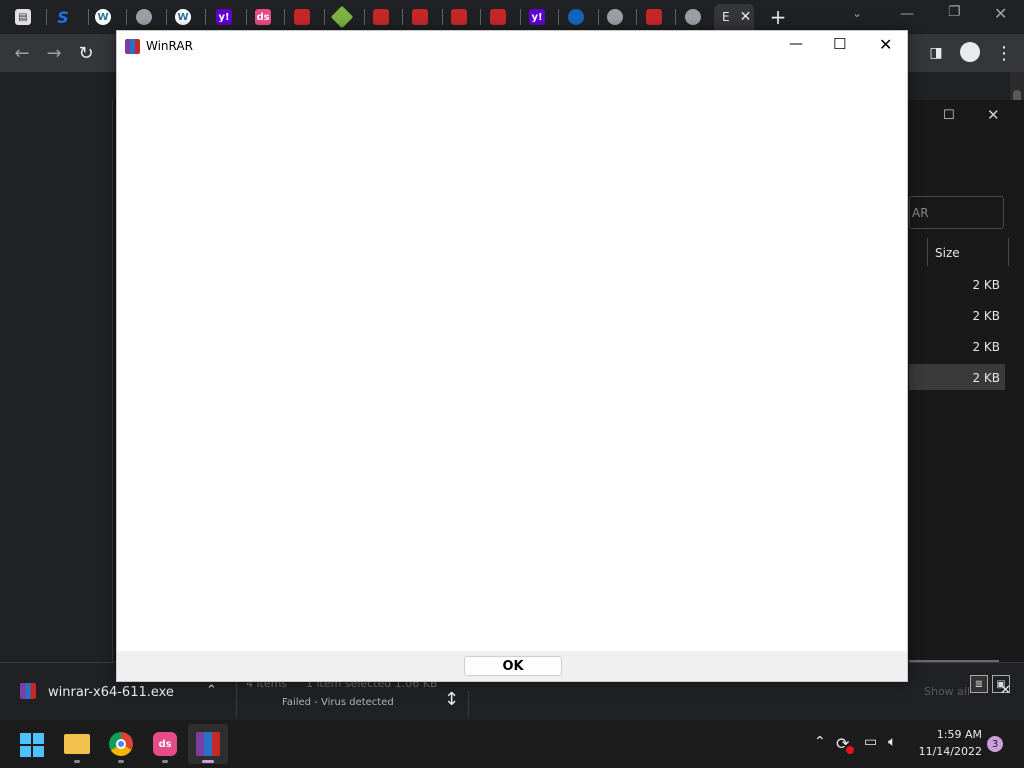 This screenshot has width=1024, height=768. I want to click on forward-icon: →, so click(54, 53).